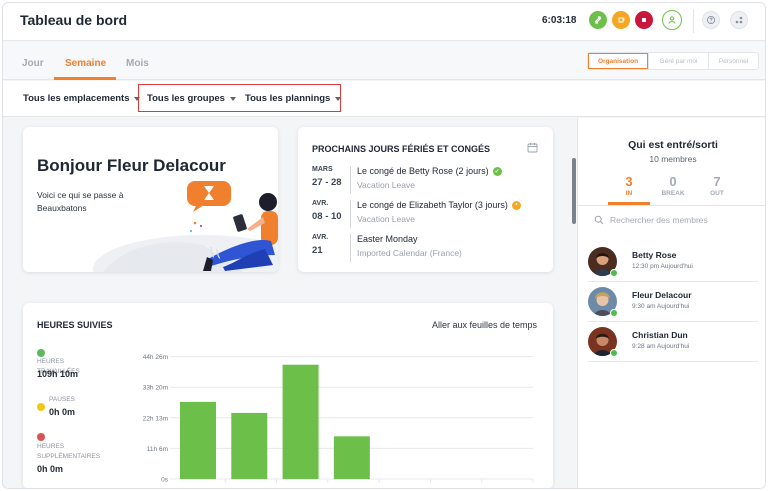 This screenshot has height=491, width=768. I want to click on help-icon, so click(711, 20).